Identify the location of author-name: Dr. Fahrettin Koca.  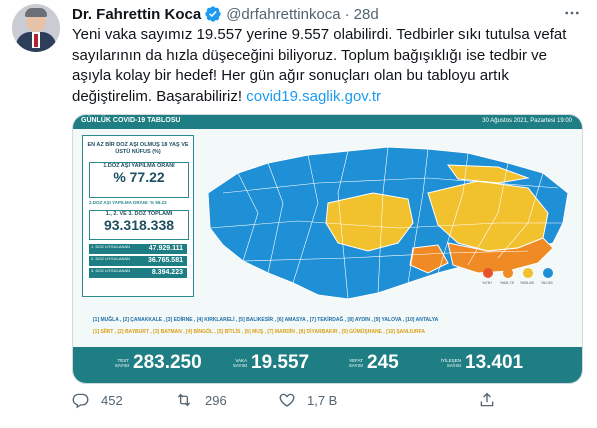
(136, 14).